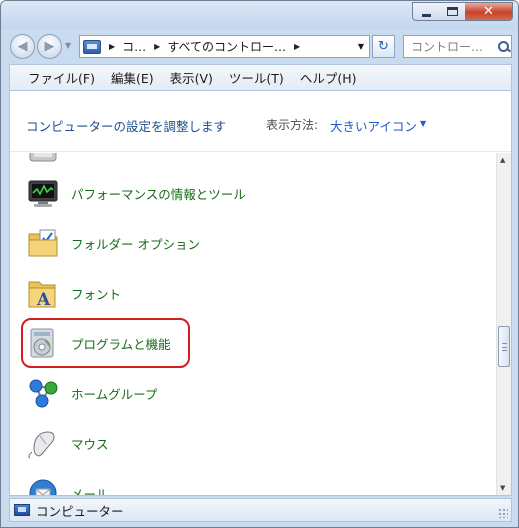 This screenshot has width=519, height=528. Describe the element at coordinates (256, 77) in the screenshot. I see `menu-tools: ツール(T)` at that location.